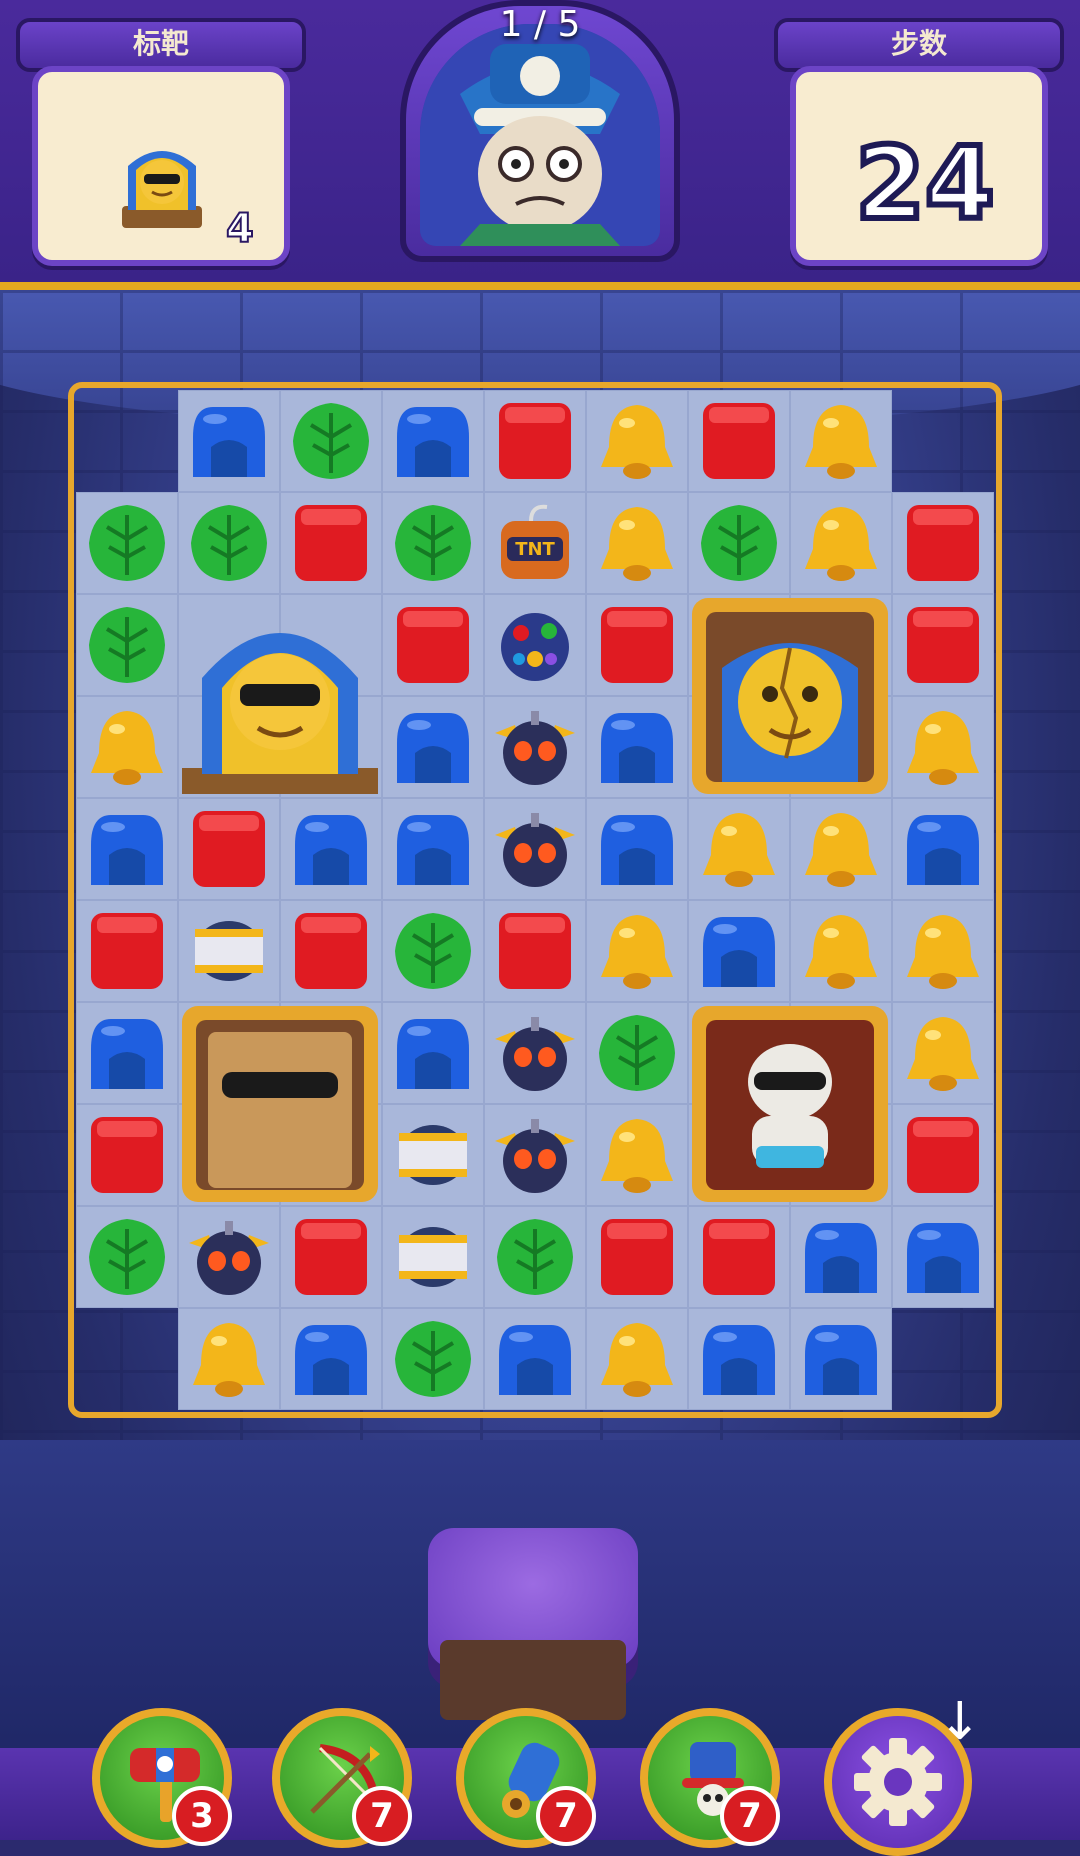  Describe the element at coordinates (790, 696) in the screenshot. I see `cracked-golden-statue` at that location.